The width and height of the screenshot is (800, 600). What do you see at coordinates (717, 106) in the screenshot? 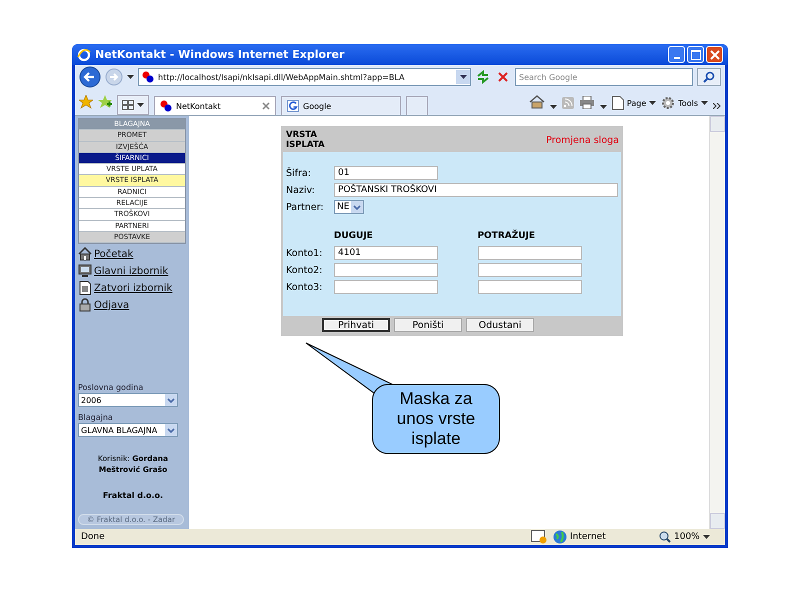
I see `chevron-icon` at bounding box center [717, 106].